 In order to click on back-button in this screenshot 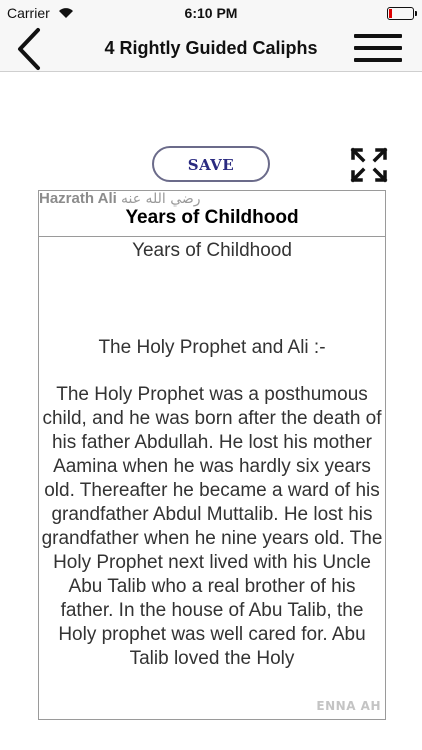, I will do `click(28, 49)`.